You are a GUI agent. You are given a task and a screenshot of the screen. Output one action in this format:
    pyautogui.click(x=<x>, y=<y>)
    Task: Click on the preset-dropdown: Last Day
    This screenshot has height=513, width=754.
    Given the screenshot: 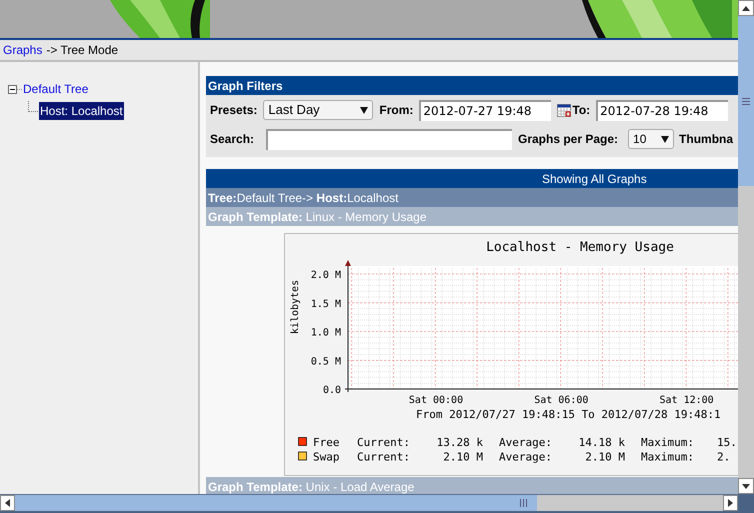 What is the action you would take?
    pyautogui.click(x=318, y=110)
    